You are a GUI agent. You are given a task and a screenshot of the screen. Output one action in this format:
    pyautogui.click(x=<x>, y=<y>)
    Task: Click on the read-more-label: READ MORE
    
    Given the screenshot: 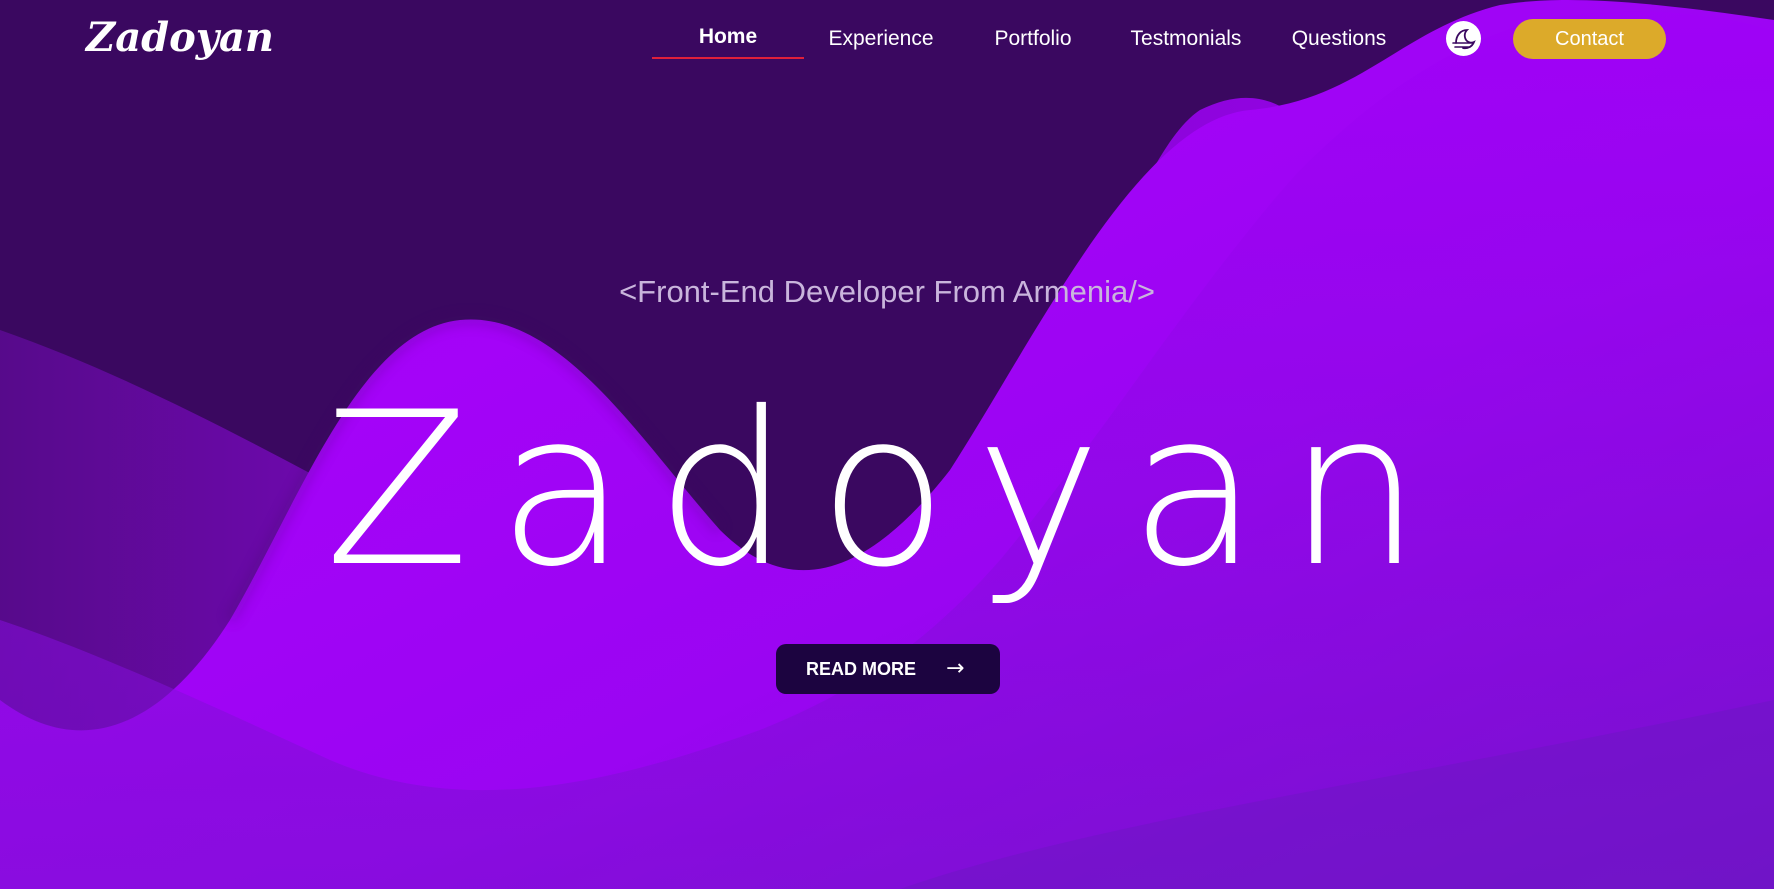 What is the action you would take?
    pyautogui.click(x=861, y=669)
    